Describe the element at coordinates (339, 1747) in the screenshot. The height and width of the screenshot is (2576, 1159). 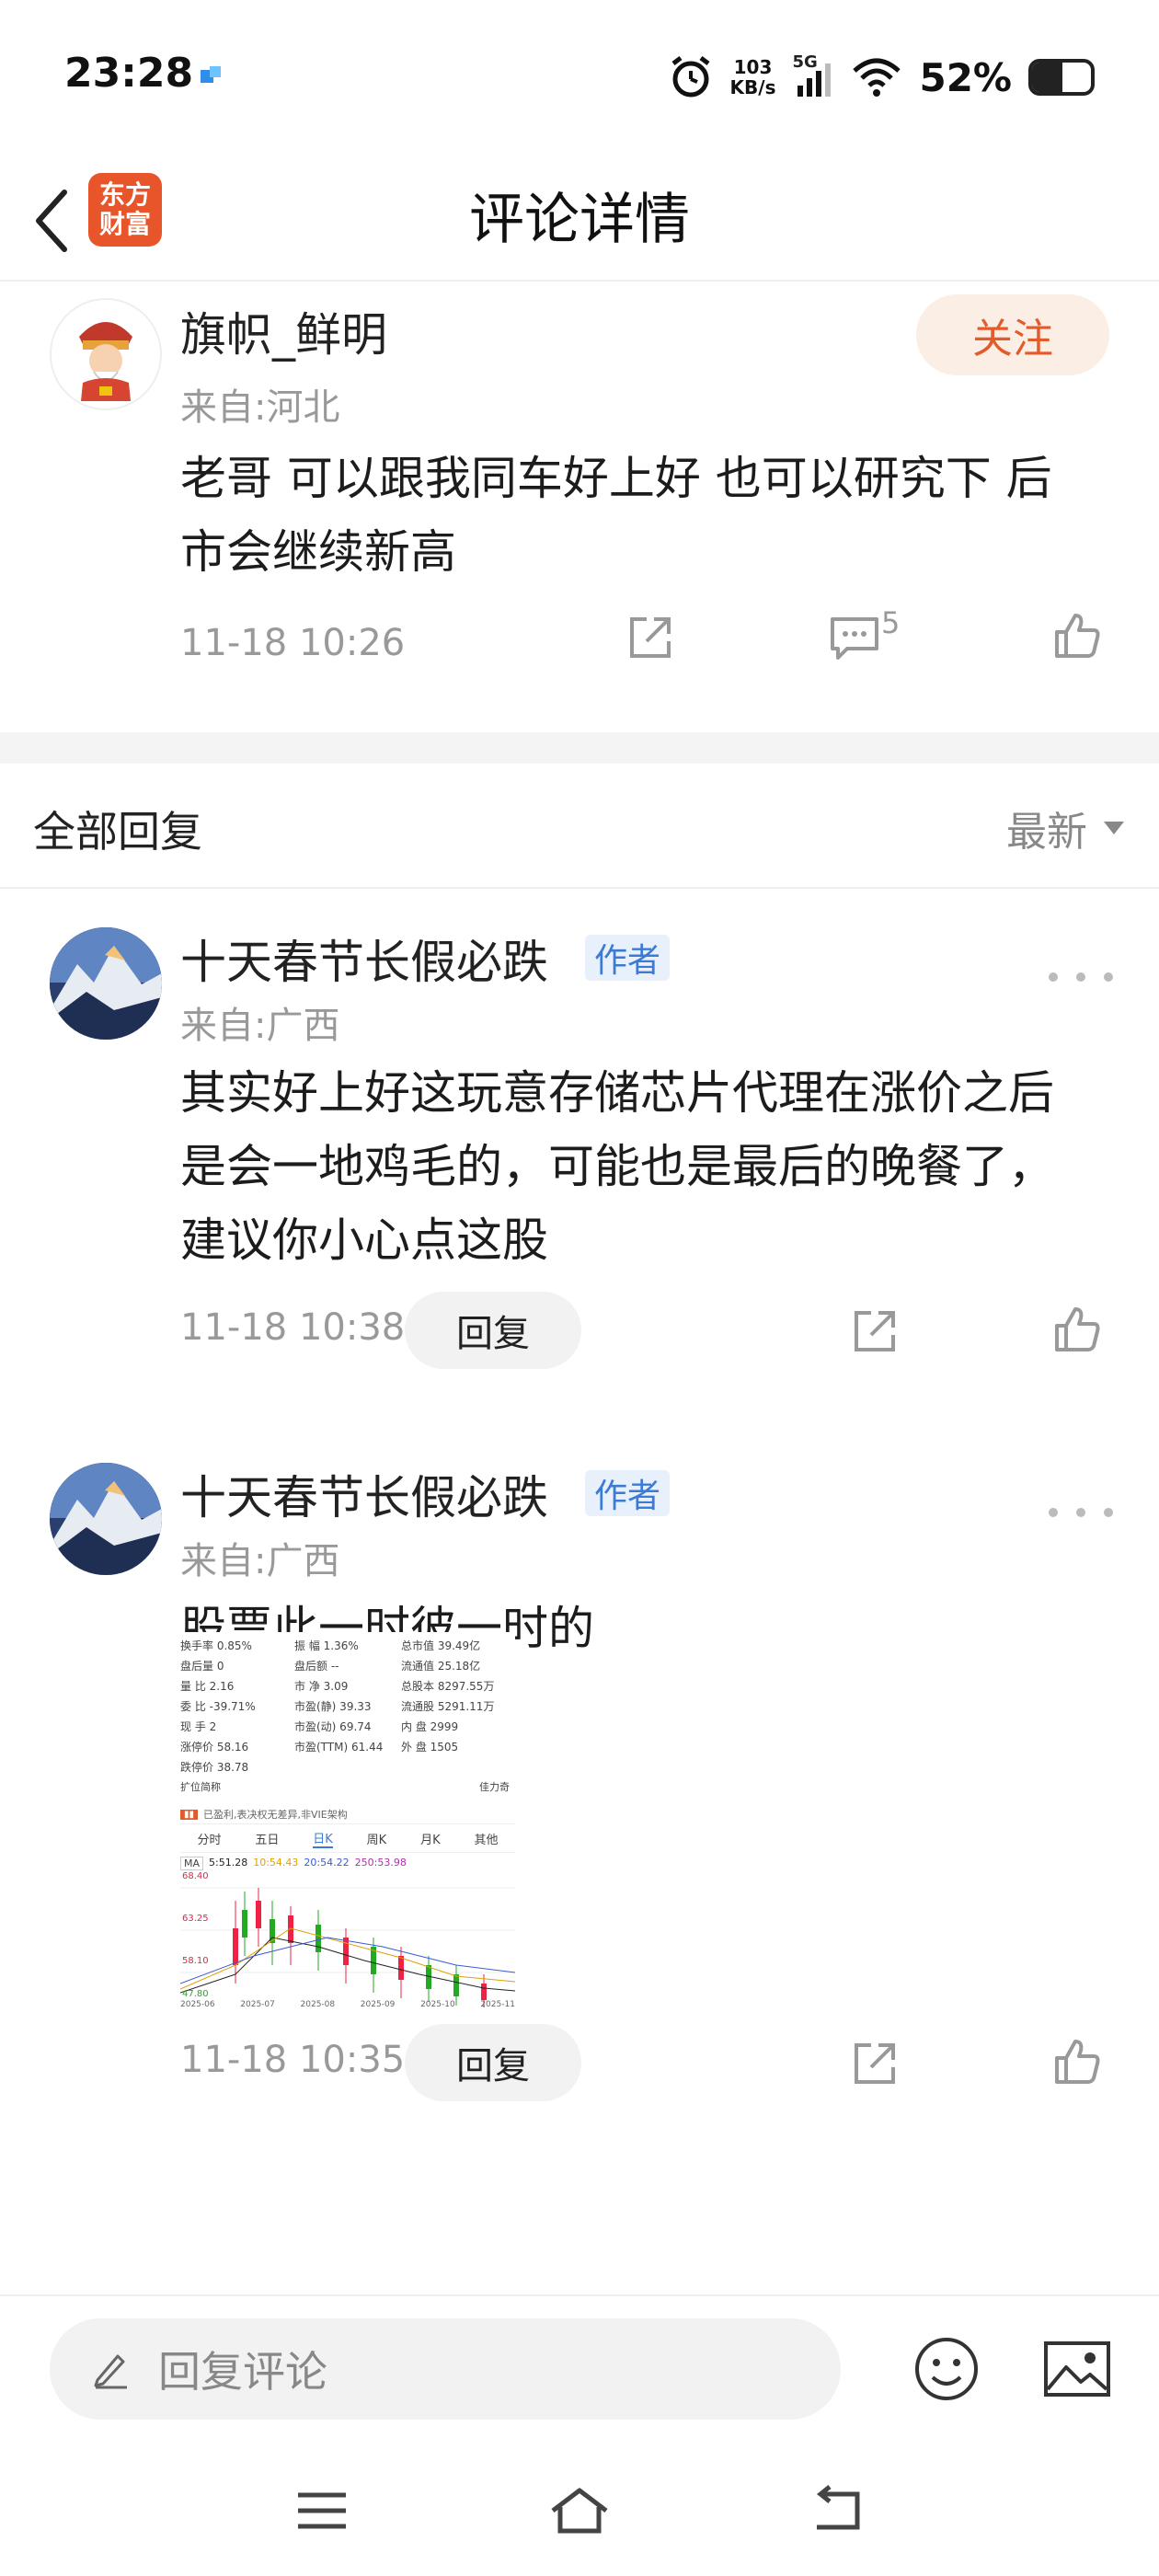
I see `stock-stat: 市盈(TTM) 61.44` at that location.